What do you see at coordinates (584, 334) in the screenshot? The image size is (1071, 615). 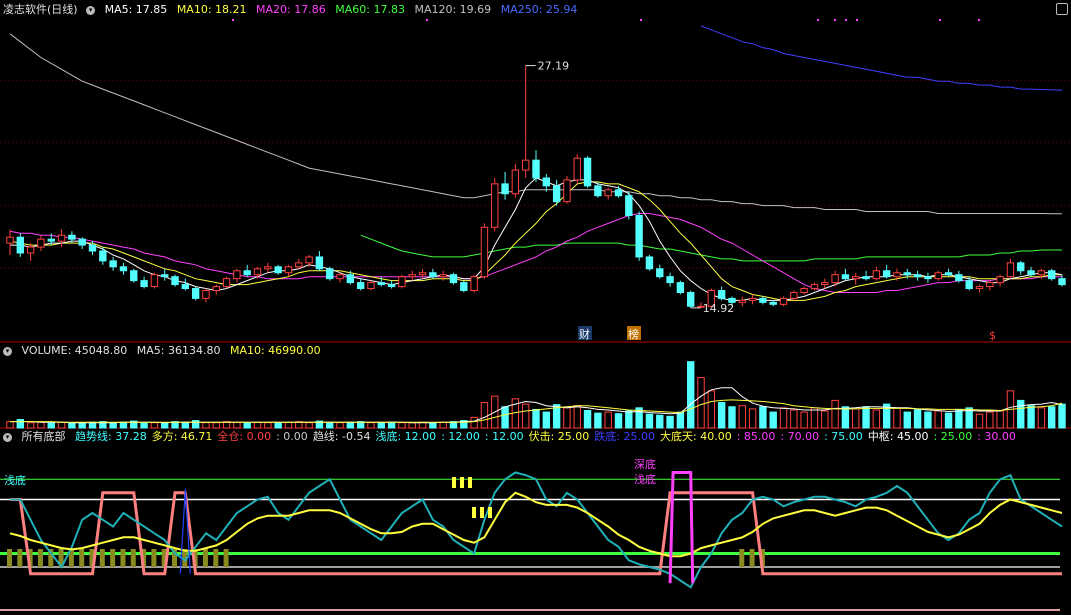 I see `cai-marker: 财` at bounding box center [584, 334].